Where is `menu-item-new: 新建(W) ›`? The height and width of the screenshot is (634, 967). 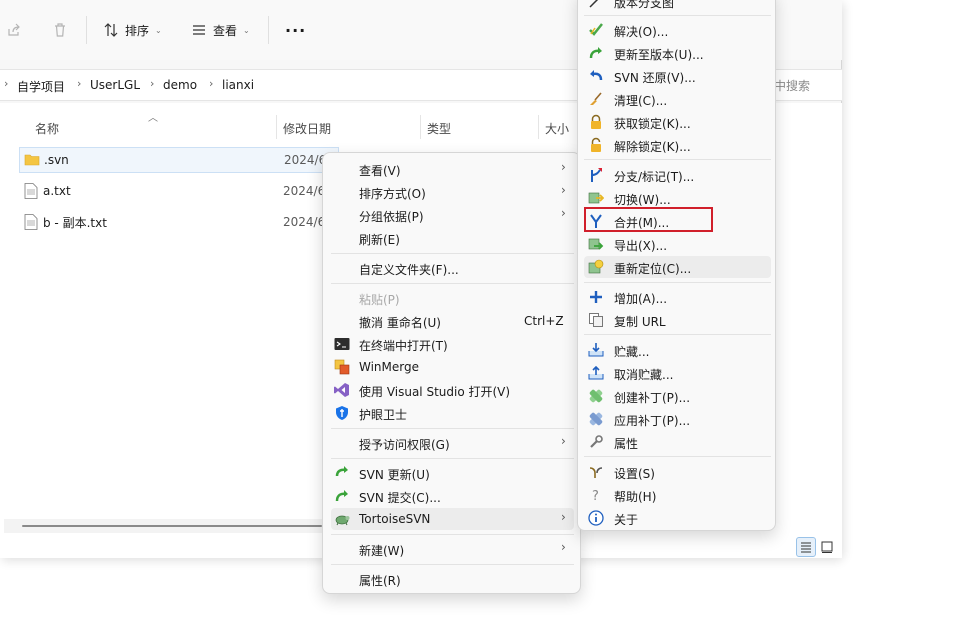 menu-item-new: 新建(W) › is located at coordinates (452, 549).